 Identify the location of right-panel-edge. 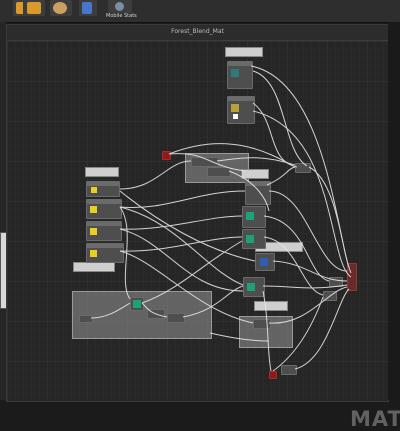
(394, 211).